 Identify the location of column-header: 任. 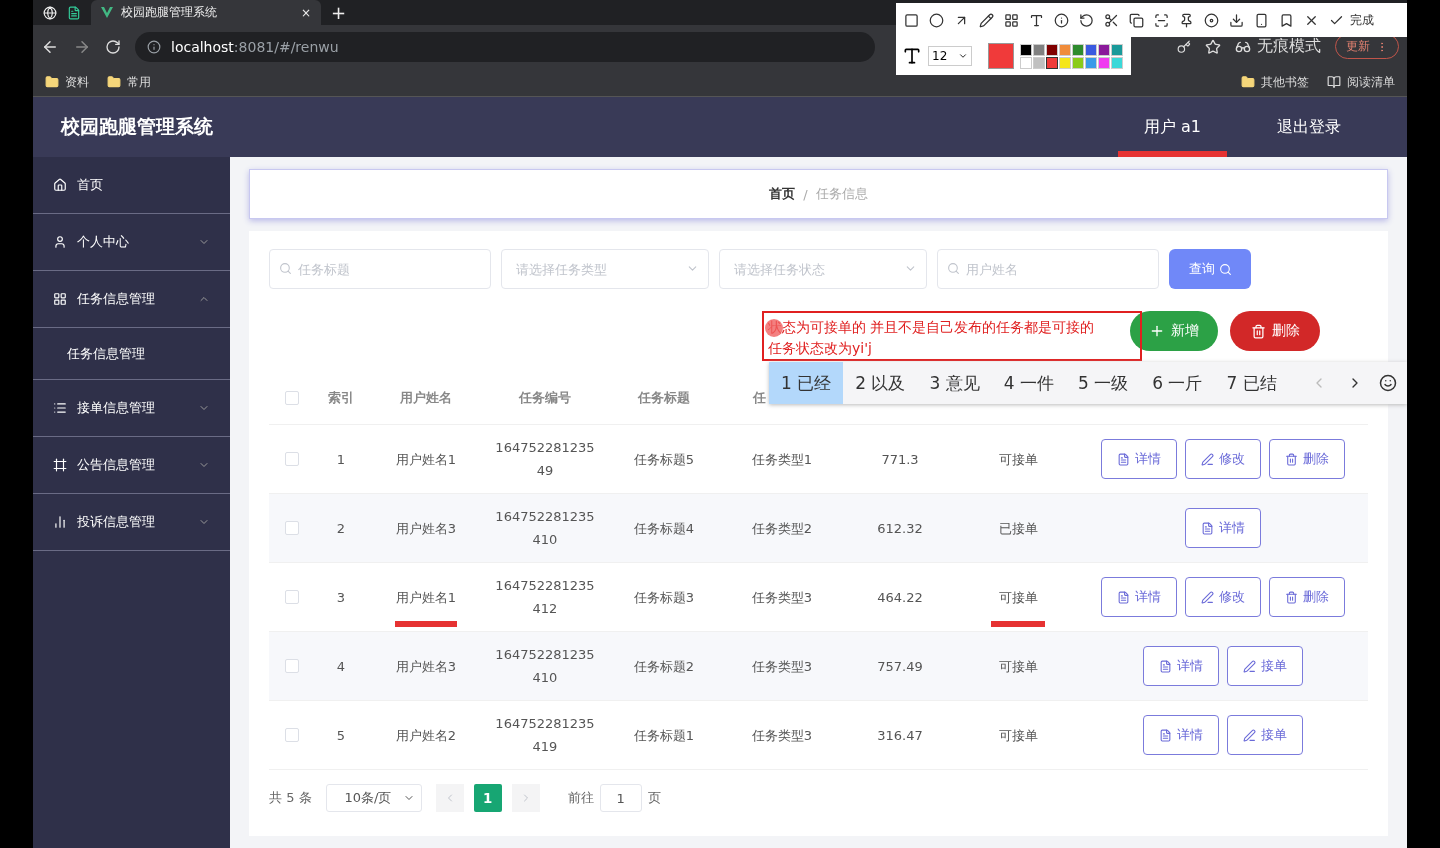
(759, 398).